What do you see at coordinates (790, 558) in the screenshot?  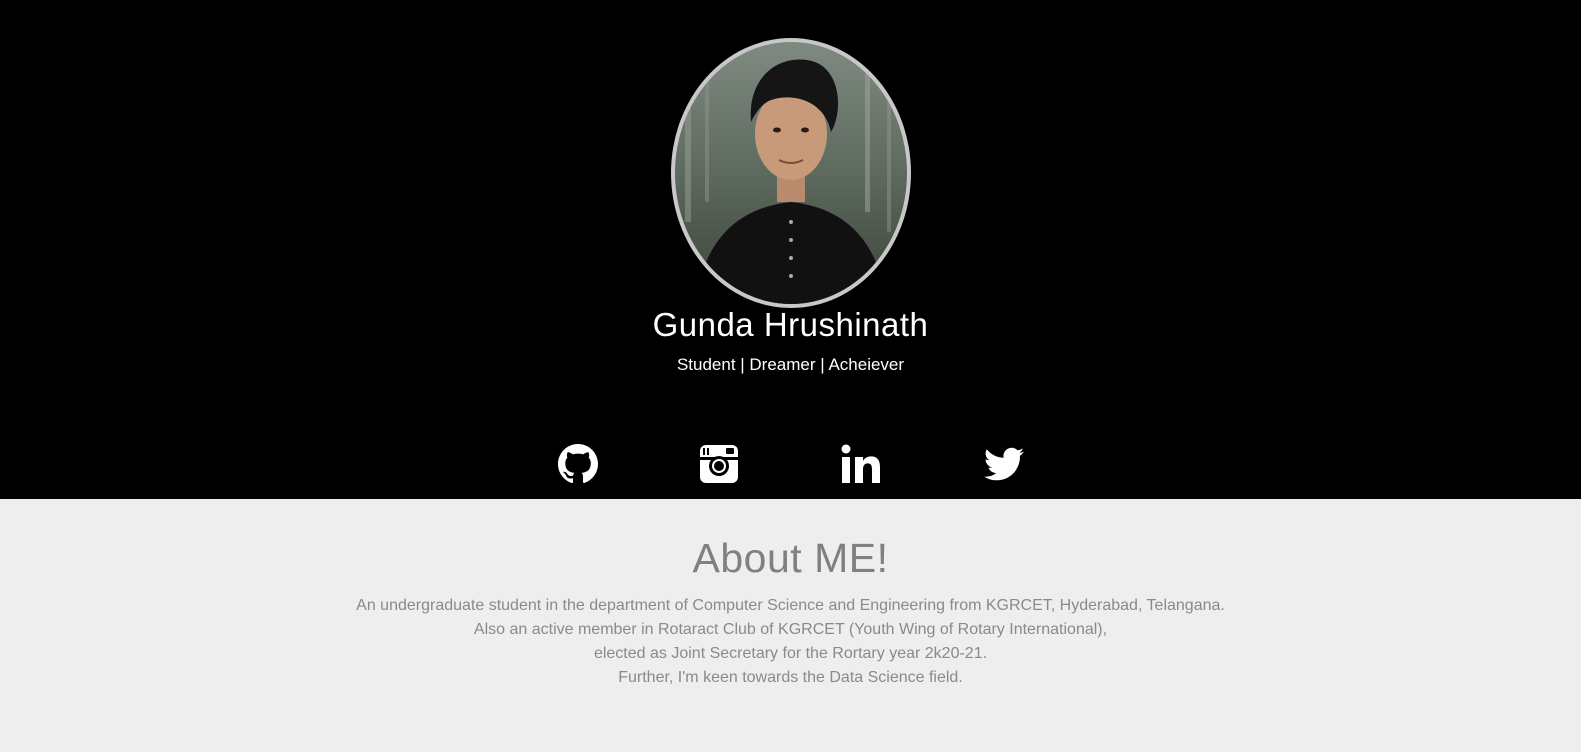 I see `about-title: About ME!` at bounding box center [790, 558].